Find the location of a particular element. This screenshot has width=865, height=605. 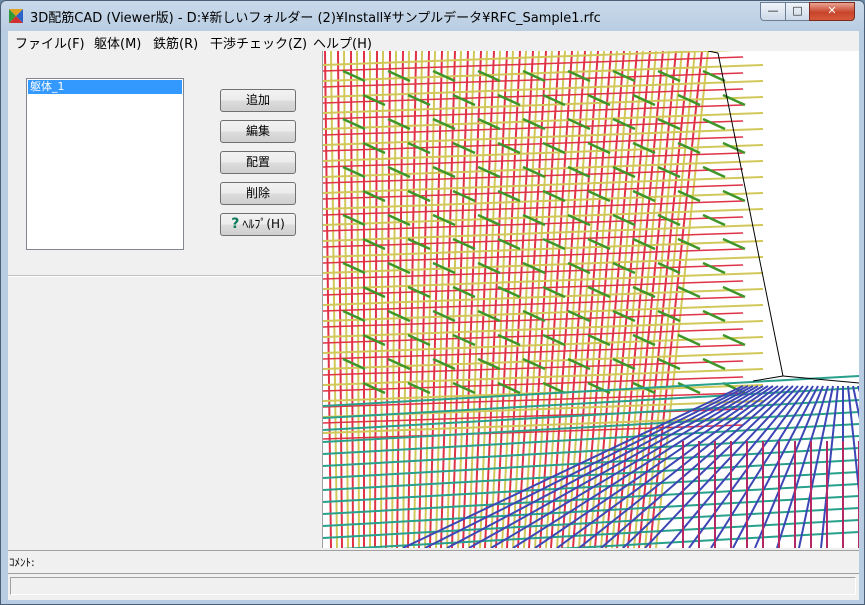

minimize-icon: — is located at coordinates (773, 10).